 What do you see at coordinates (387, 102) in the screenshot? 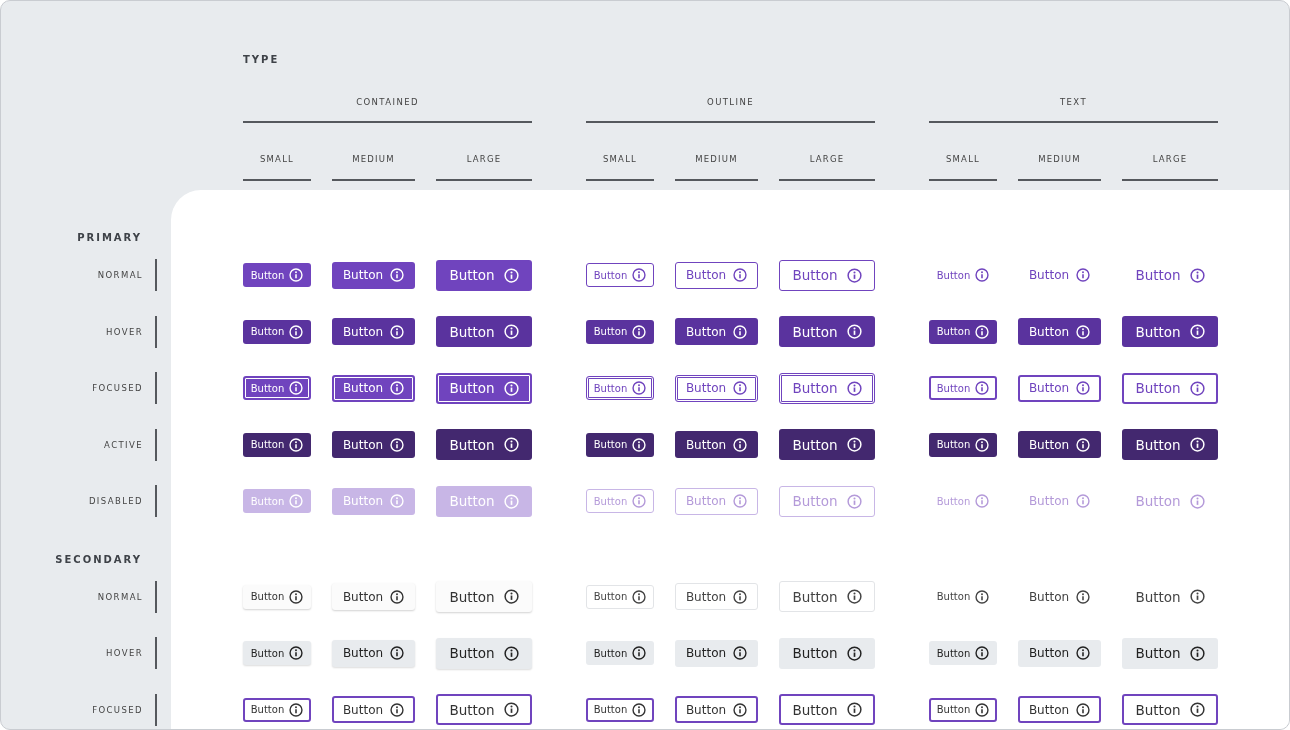
I see `type-label: CONTAINED` at bounding box center [387, 102].